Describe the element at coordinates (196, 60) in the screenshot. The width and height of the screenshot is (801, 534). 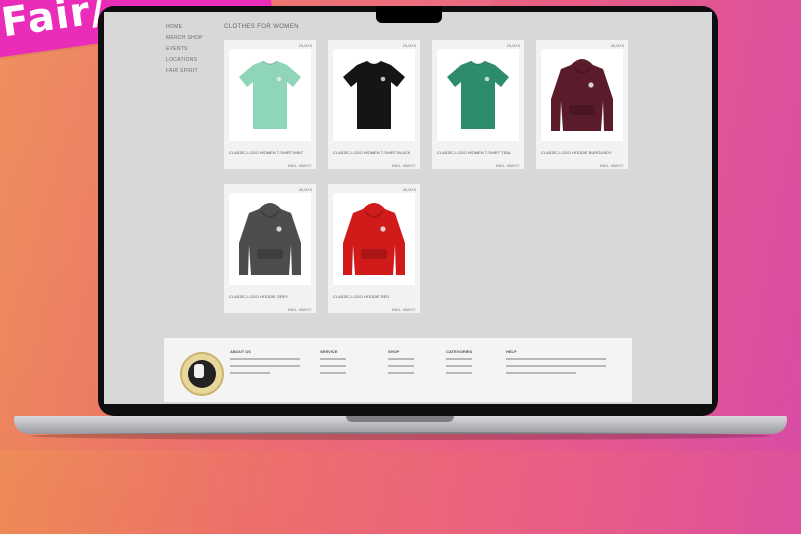
I see `nav-item-locations: LOCATIONS` at that location.